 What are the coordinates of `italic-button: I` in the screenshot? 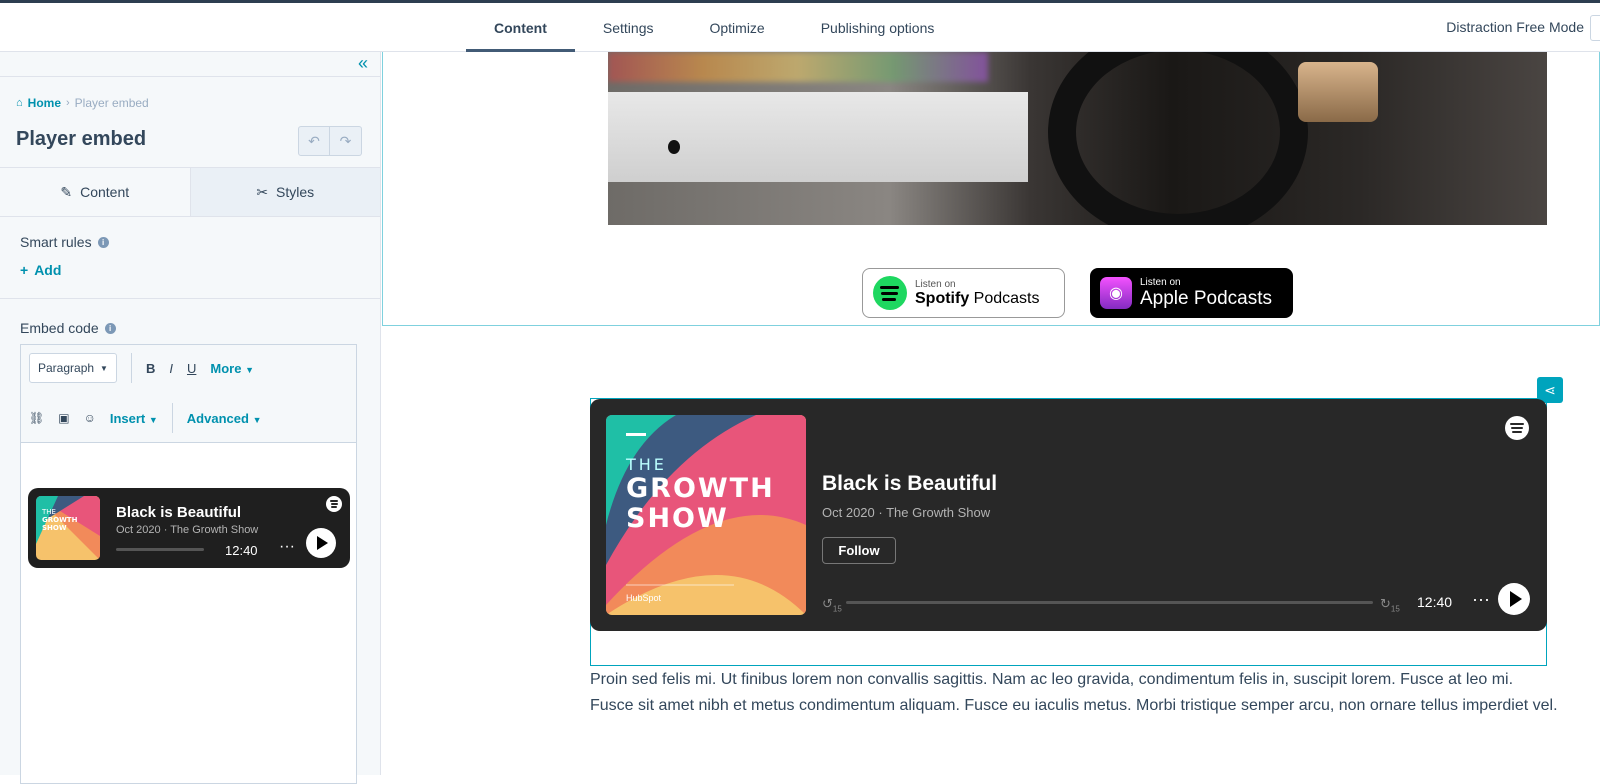 It's located at (171, 368).